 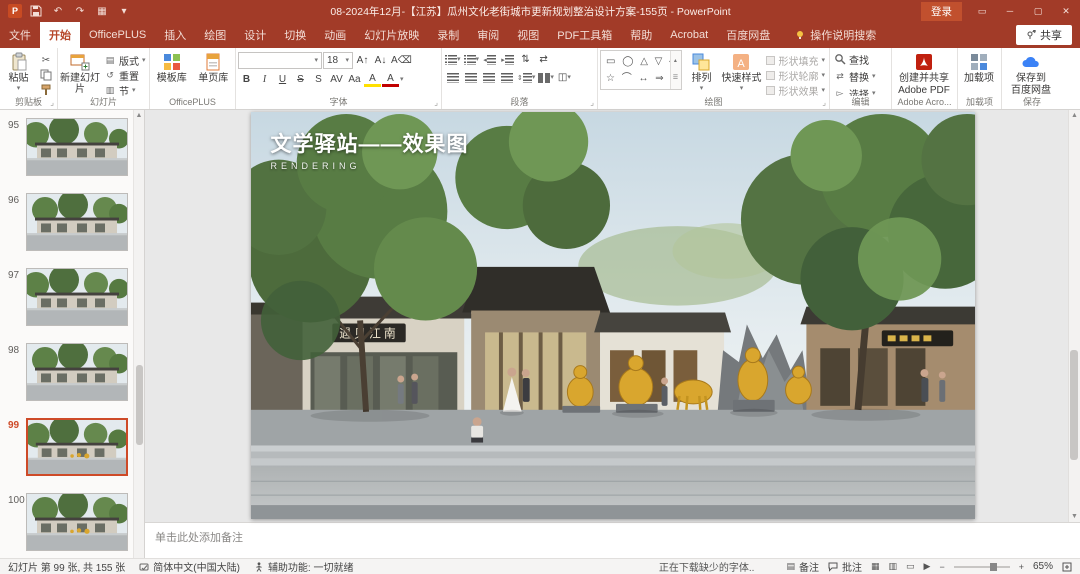 What do you see at coordinates (802, 566) in the screenshot?
I see `notes-toggle-button: ▤ 备注` at bounding box center [802, 566].